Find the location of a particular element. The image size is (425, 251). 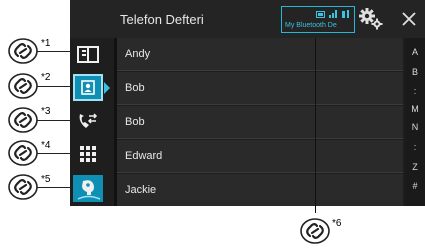

selected-arrow-indicator is located at coordinates (107, 88).